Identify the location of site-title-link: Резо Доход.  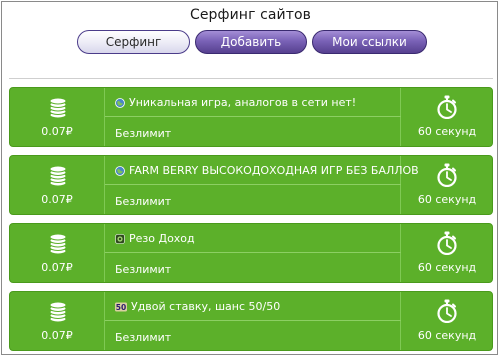
(162, 238).